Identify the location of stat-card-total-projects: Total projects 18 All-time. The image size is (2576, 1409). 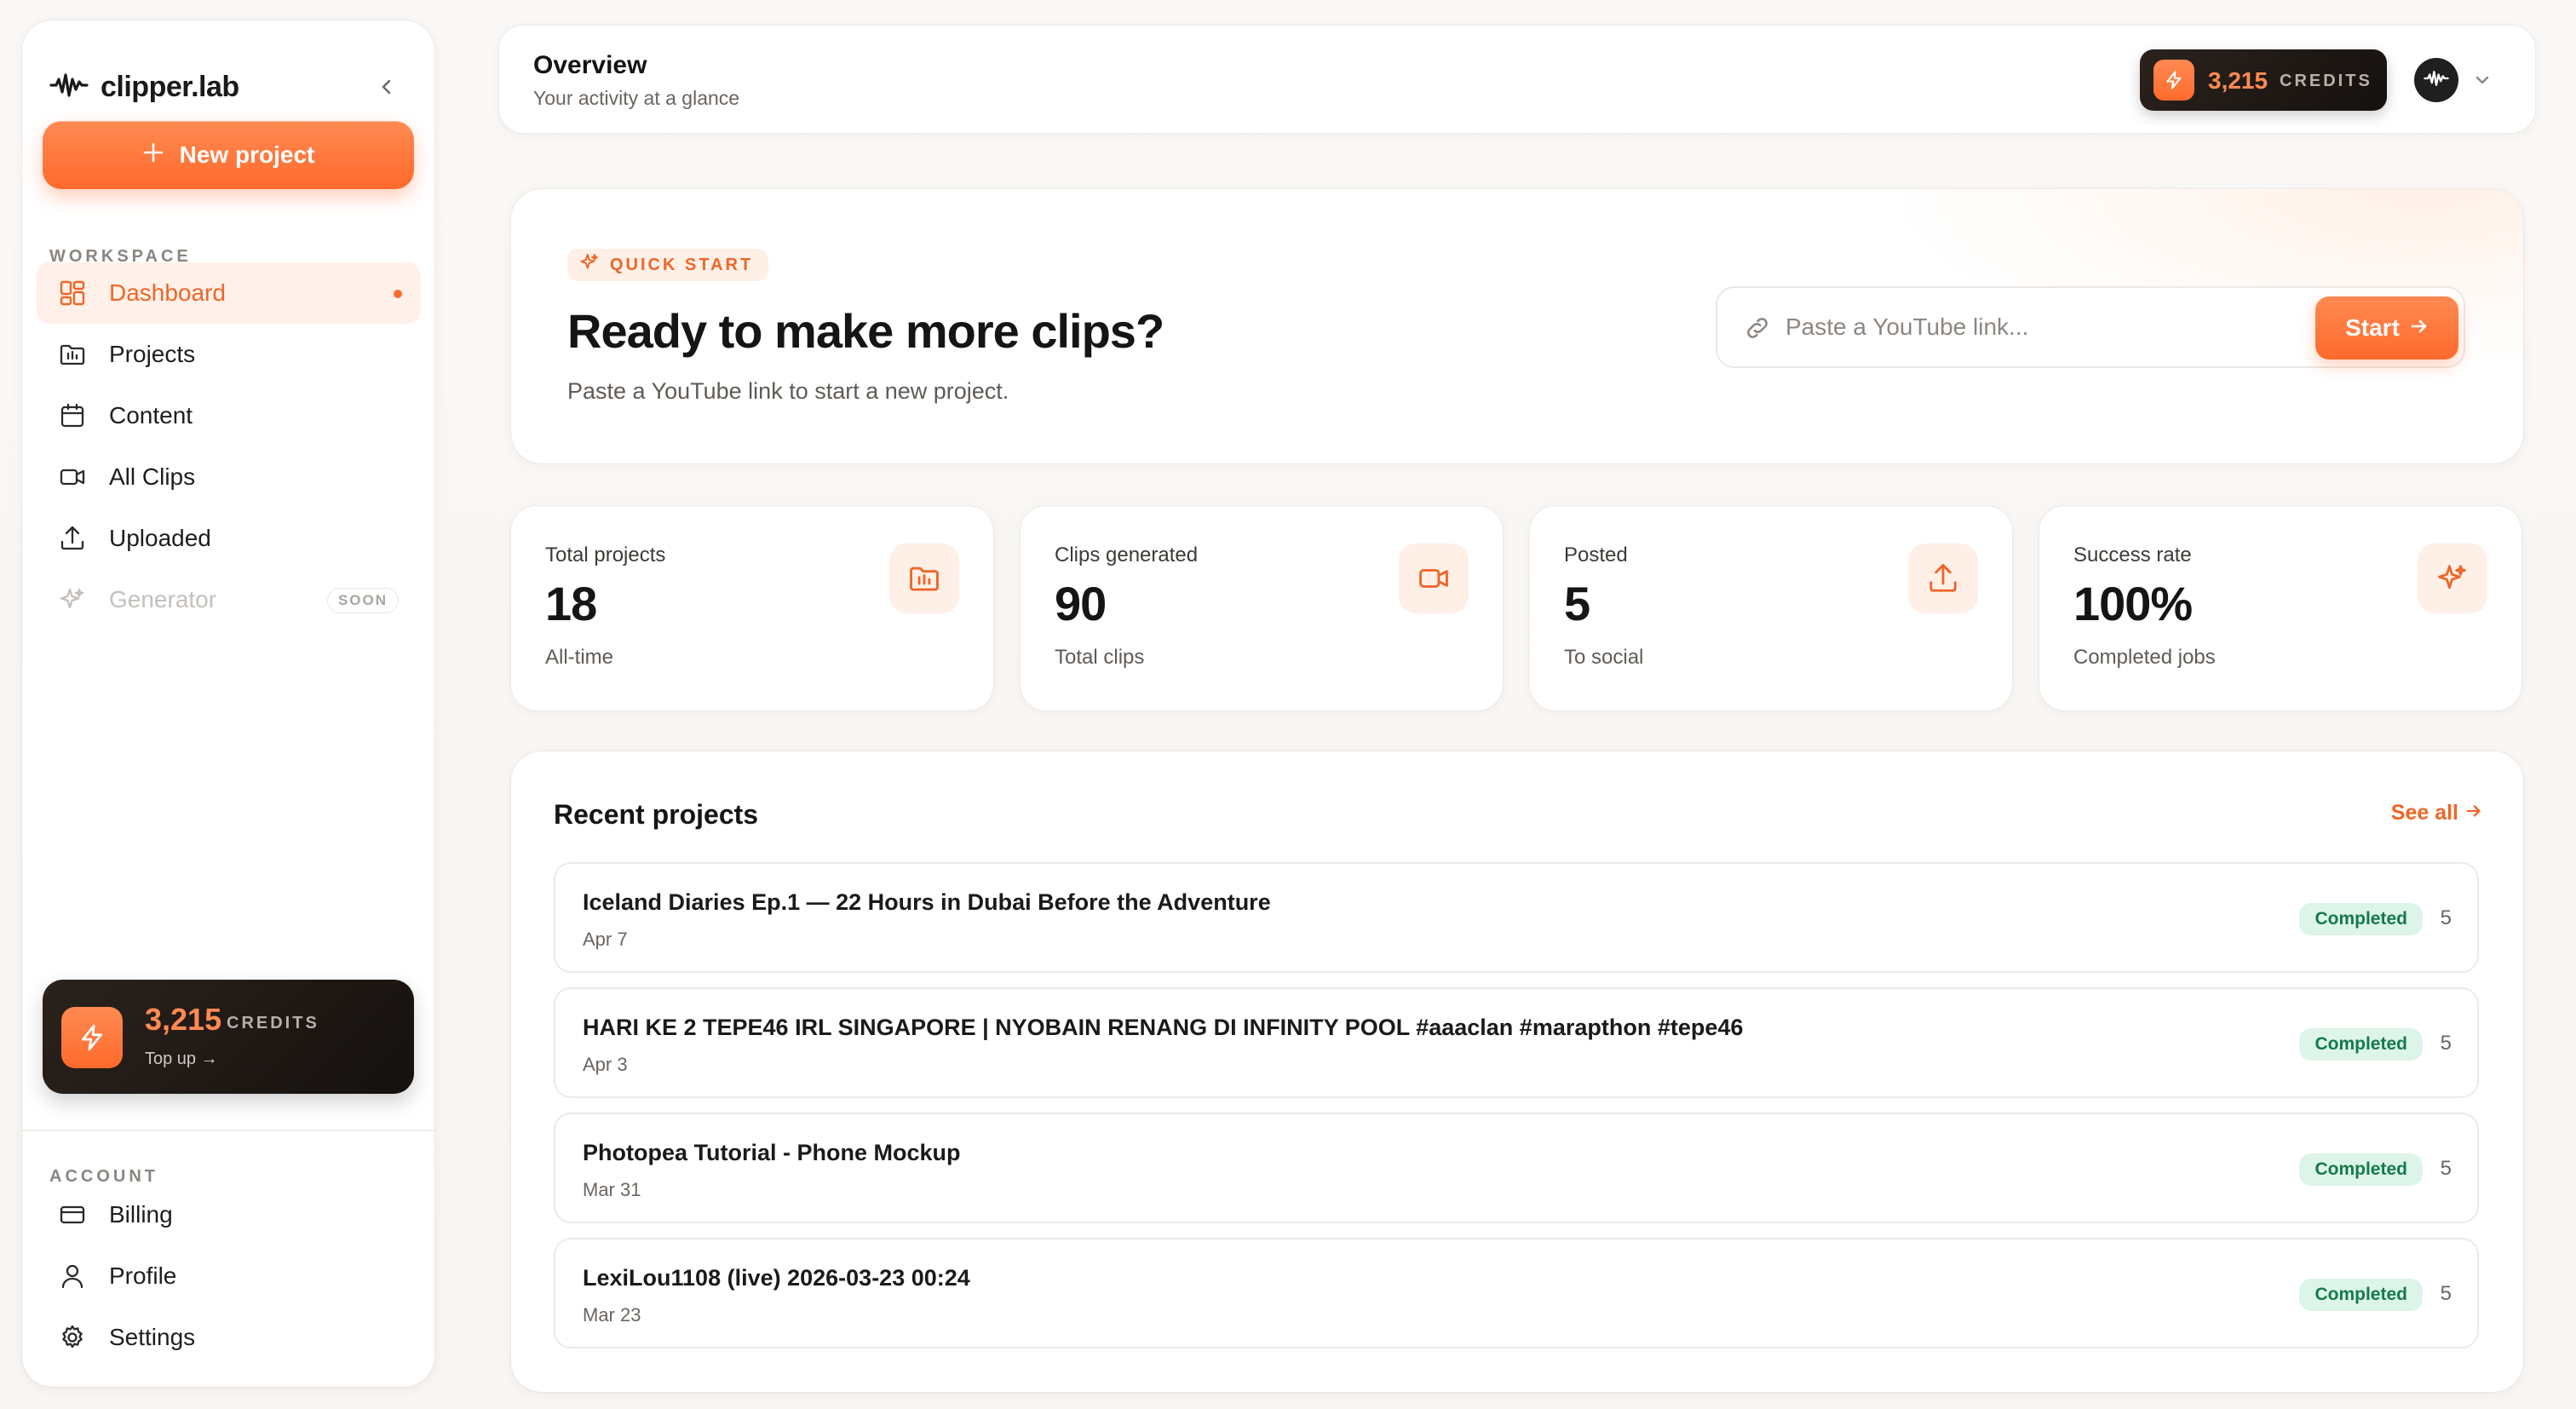
(752, 608).